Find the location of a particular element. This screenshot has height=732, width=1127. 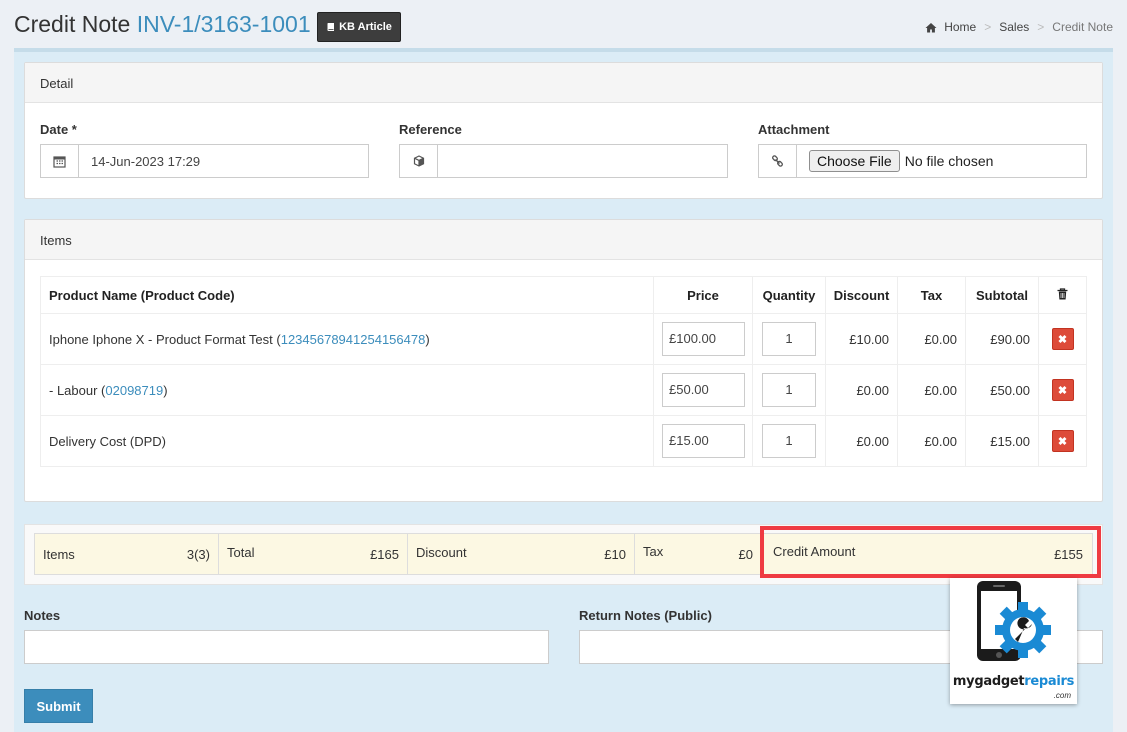

price-cell: £50.00 is located at coordinates (703, 390).